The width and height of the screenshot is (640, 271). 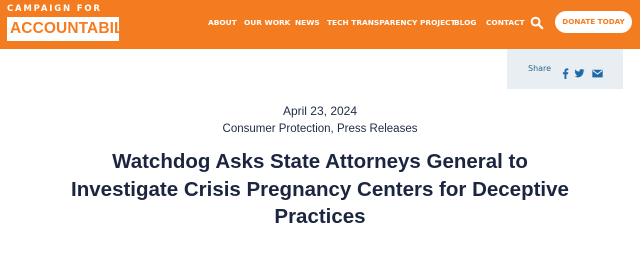 What do you see at coordinates (267, 23) in the screenshot?
I see `nav-item-our-work: OUR WORK` at bounding box center [267, 23].